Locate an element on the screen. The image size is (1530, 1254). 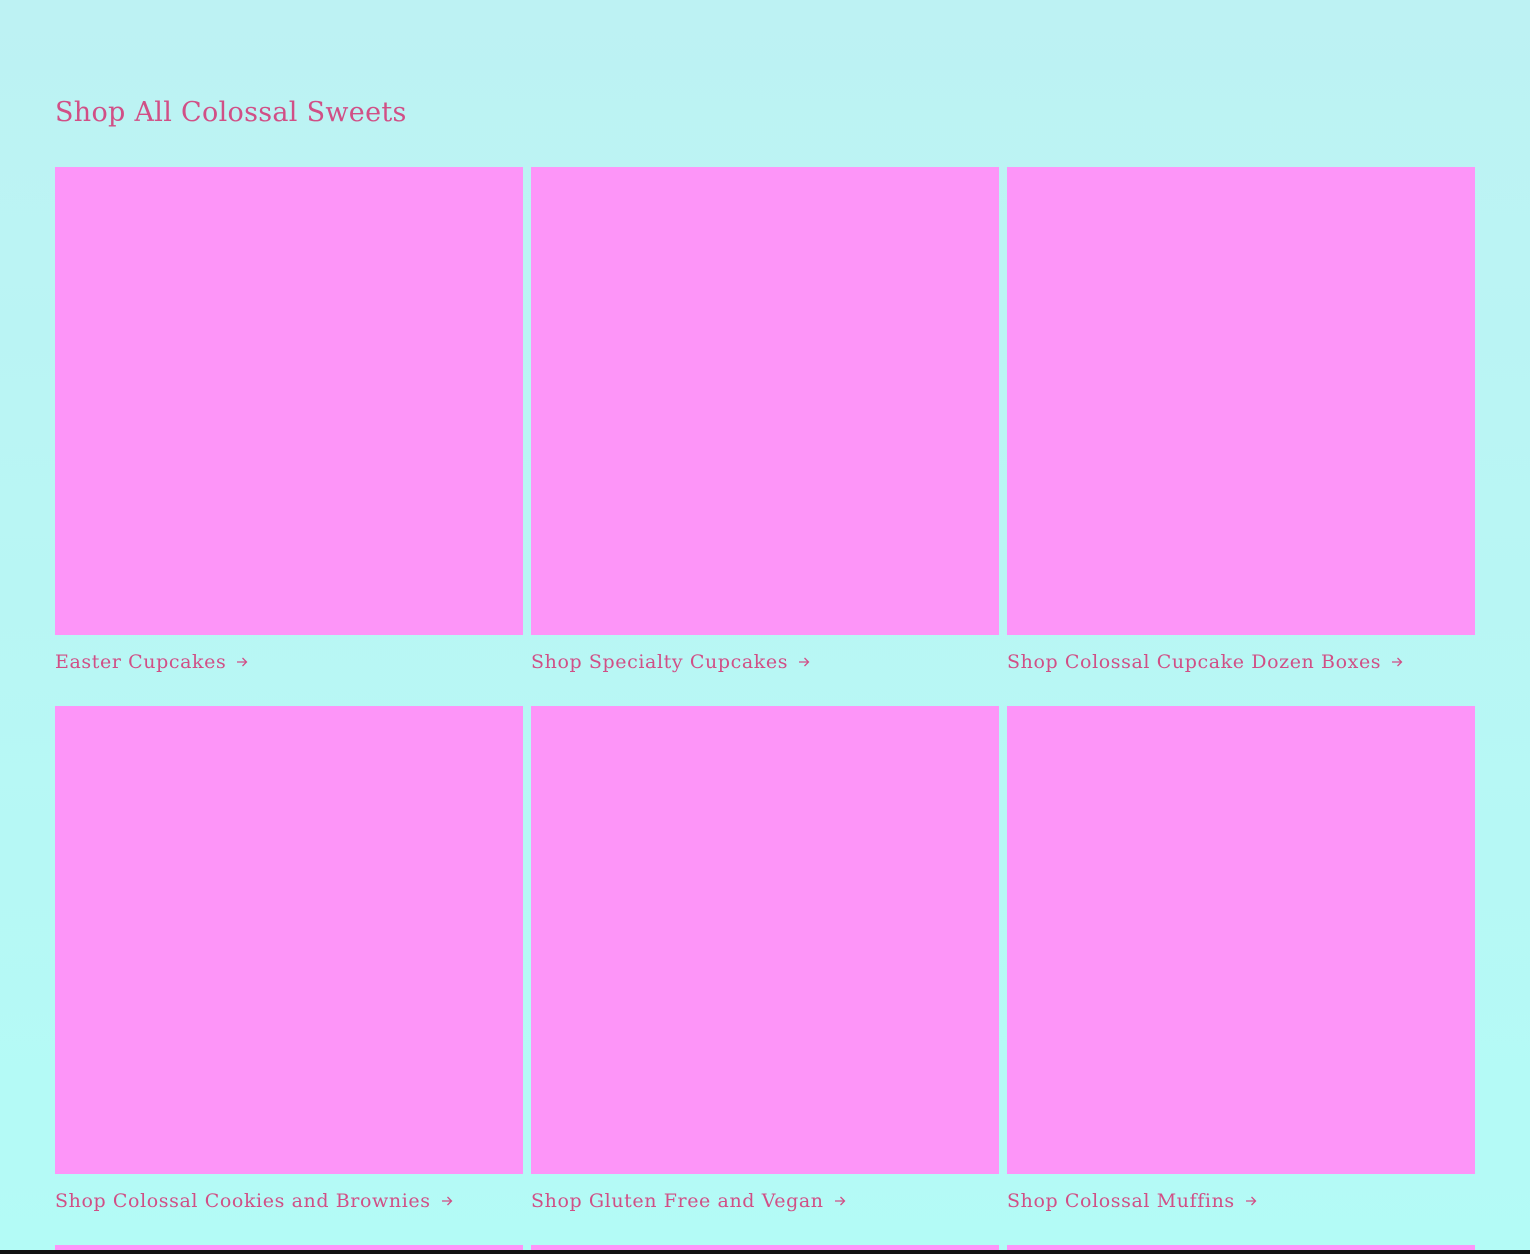
collection-link: Shop Colossal Cupcake Dozen Boxes is located at coordinates (1241, 666).